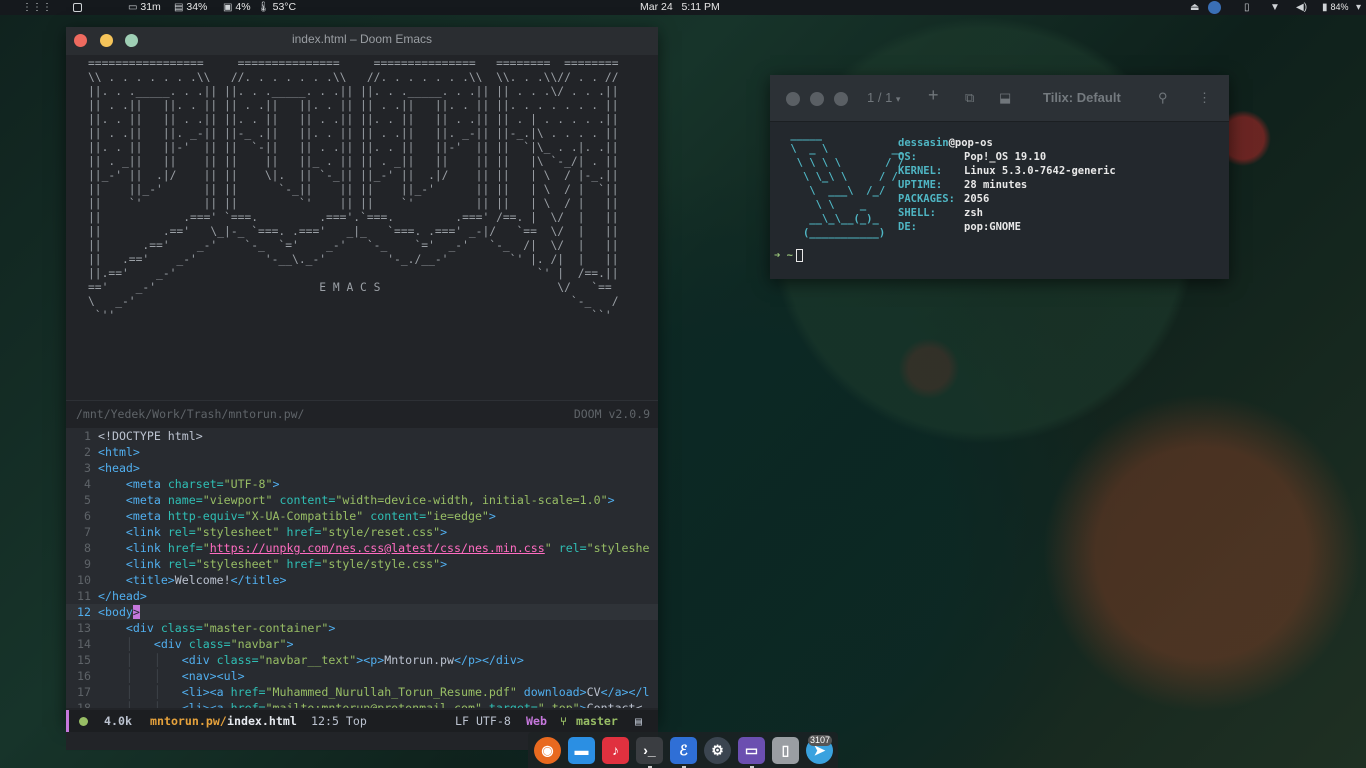 This screenshot has height=768, width=1366. What do you see at coordinates (940, 213) in the screenshot?
I see `sysinfo-row: SHELL: zsh` at bounding box center [940, 213].